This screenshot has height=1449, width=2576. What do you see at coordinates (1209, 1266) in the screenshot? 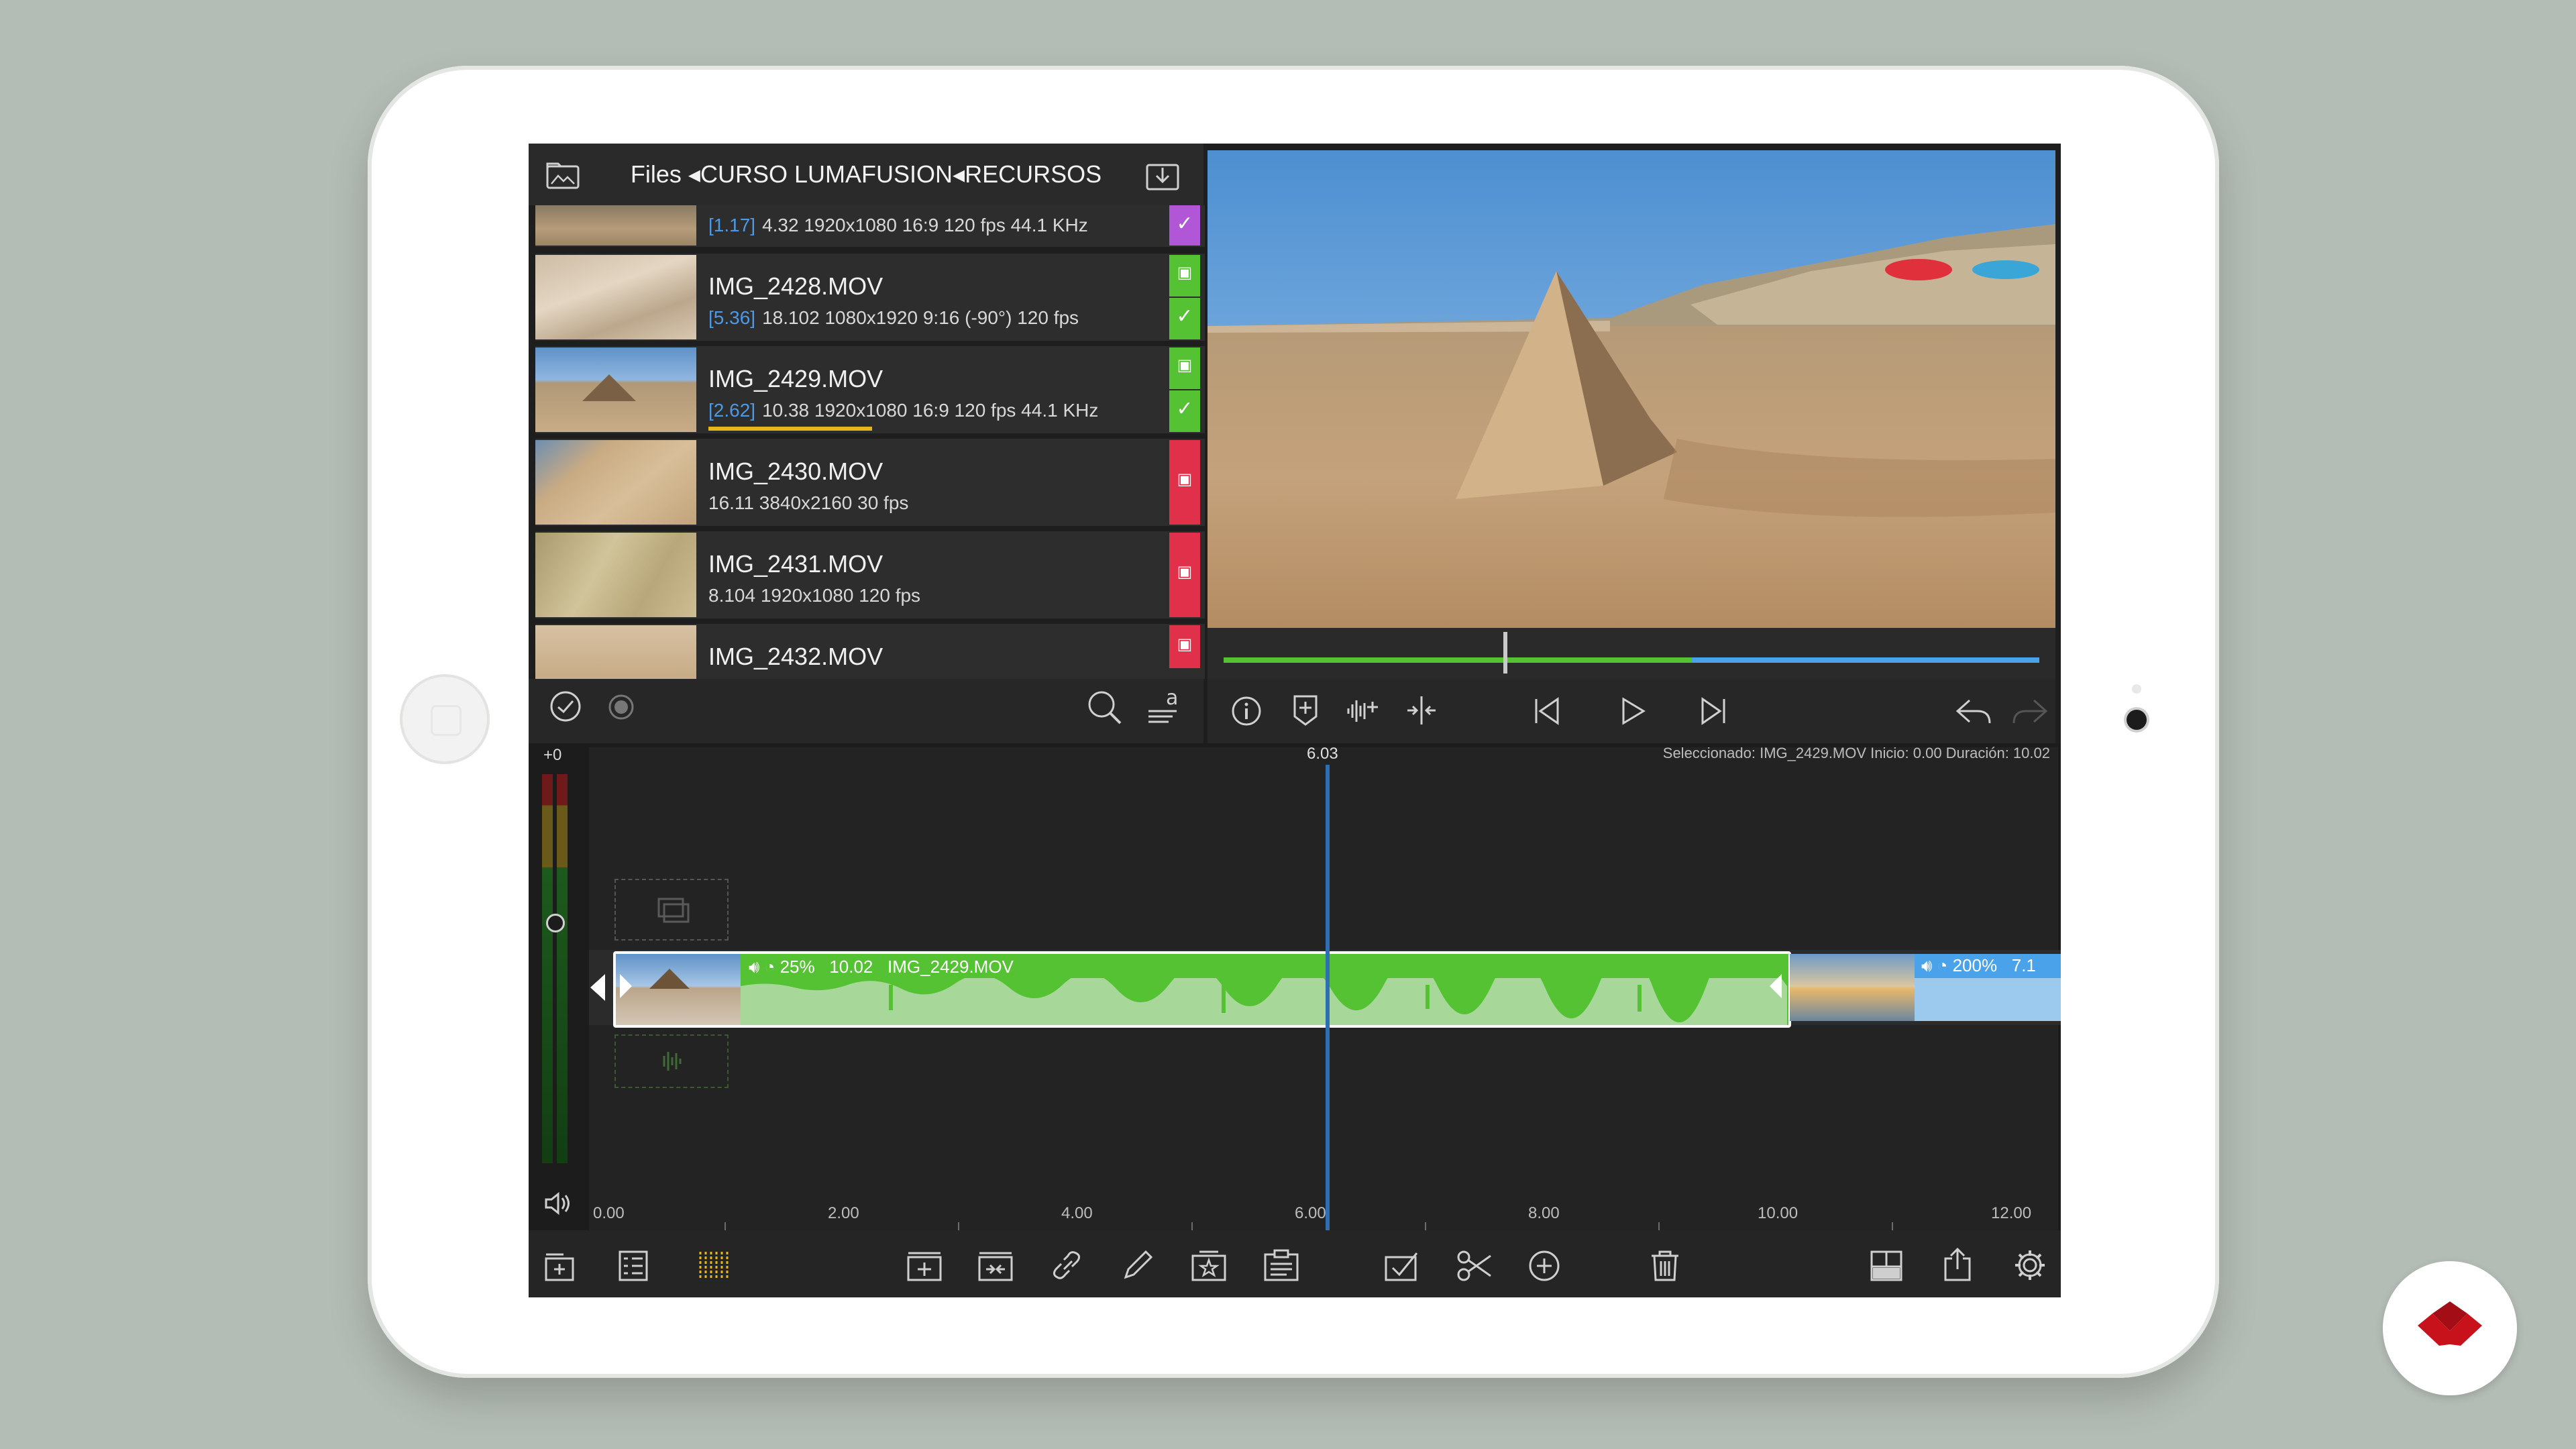
I see `favorite-icon` at bounding box center [1209, 1266].